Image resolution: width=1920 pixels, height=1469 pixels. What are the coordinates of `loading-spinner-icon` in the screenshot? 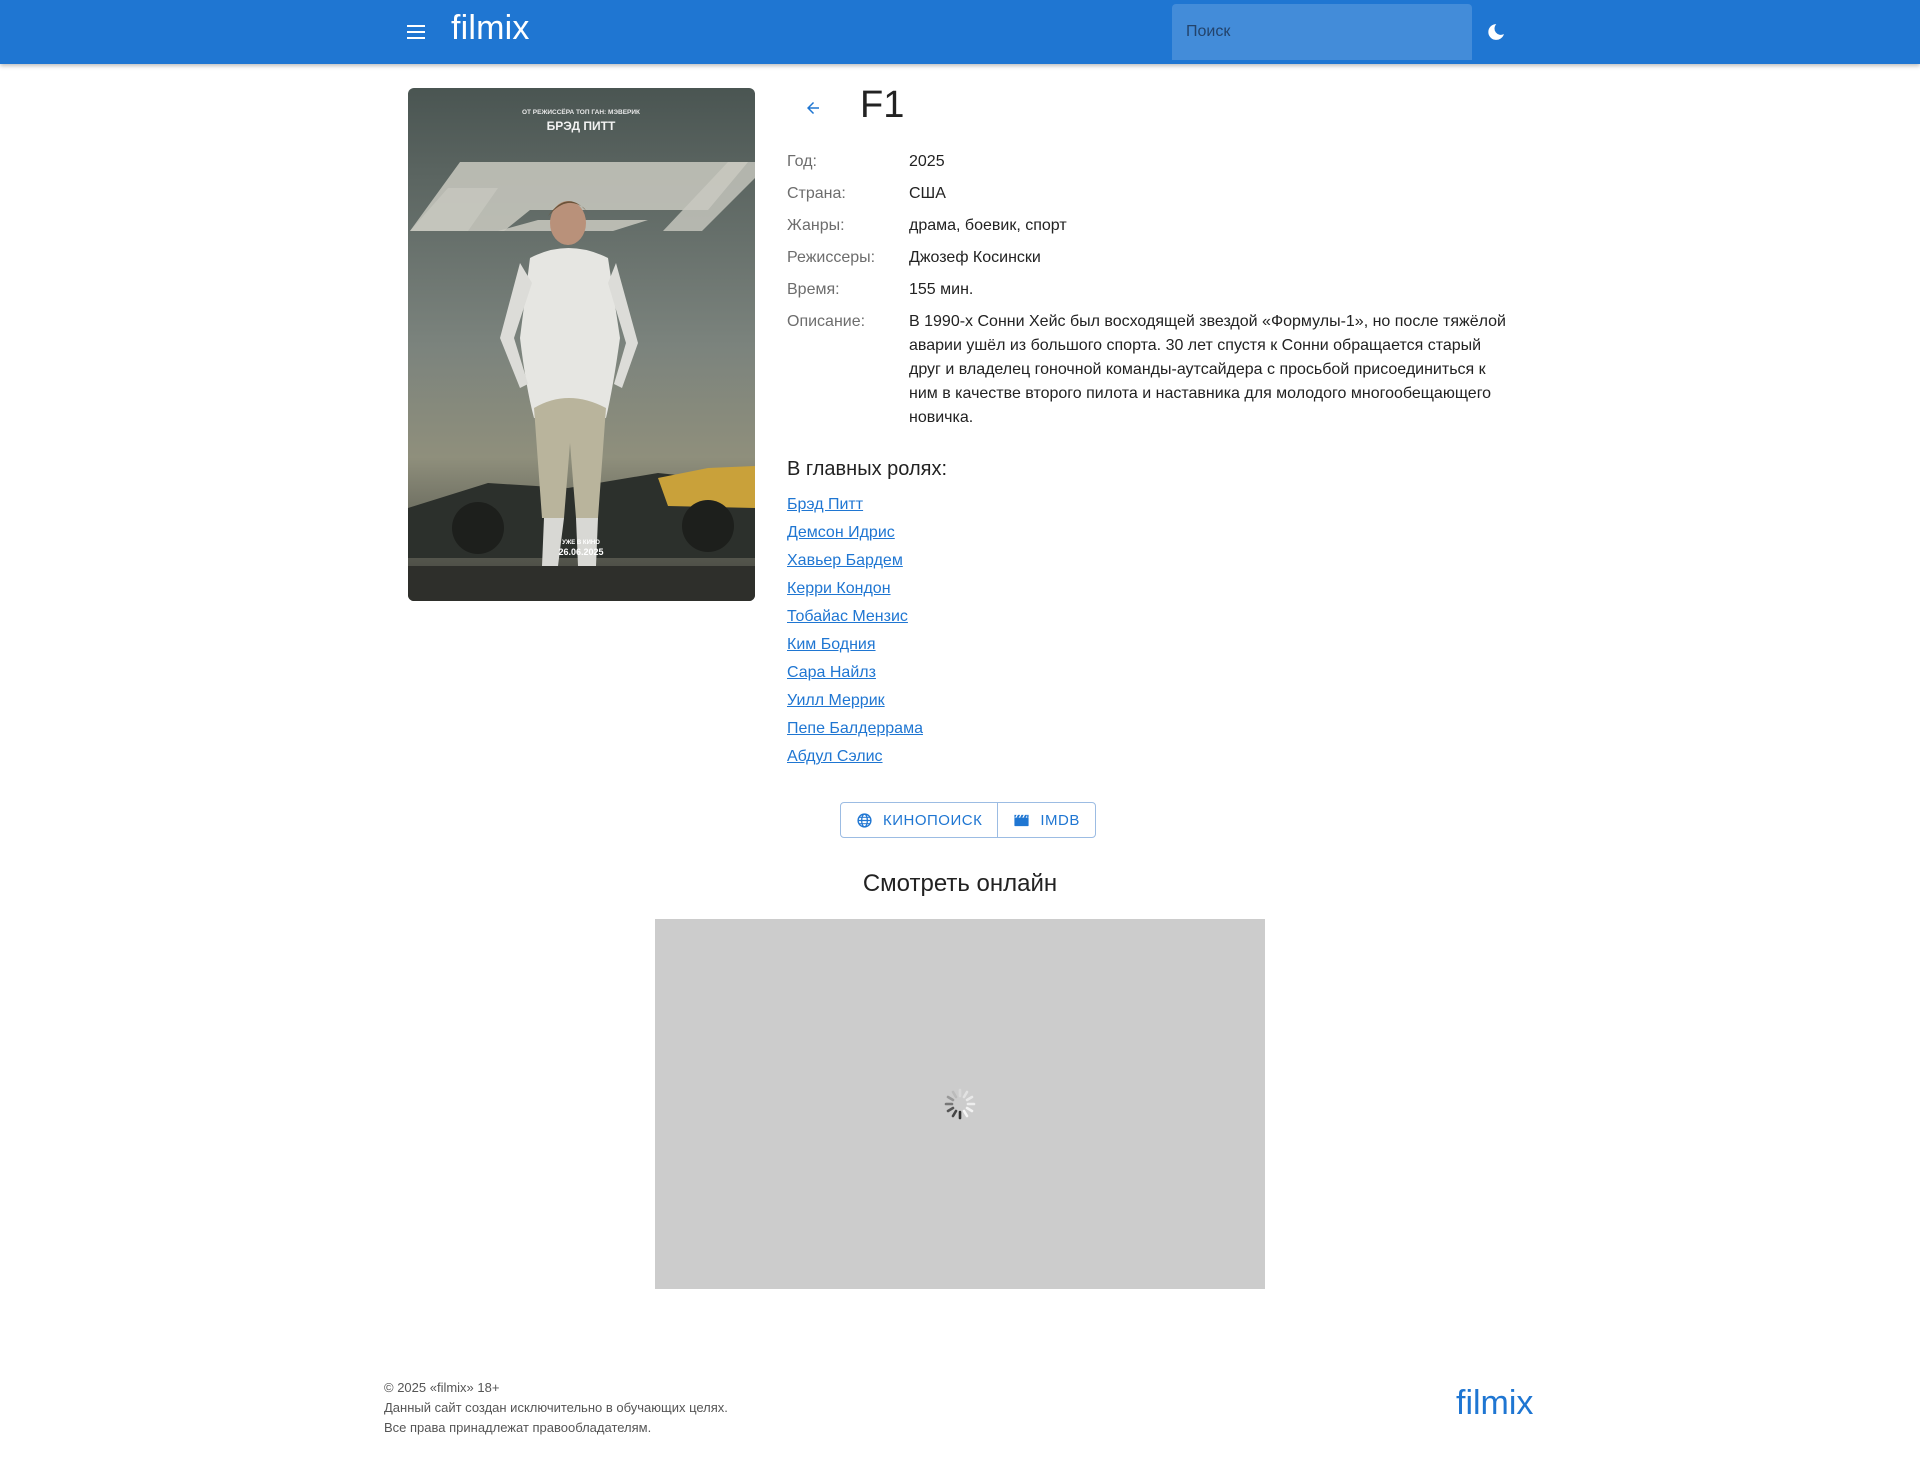 It's located at (960, 1104).